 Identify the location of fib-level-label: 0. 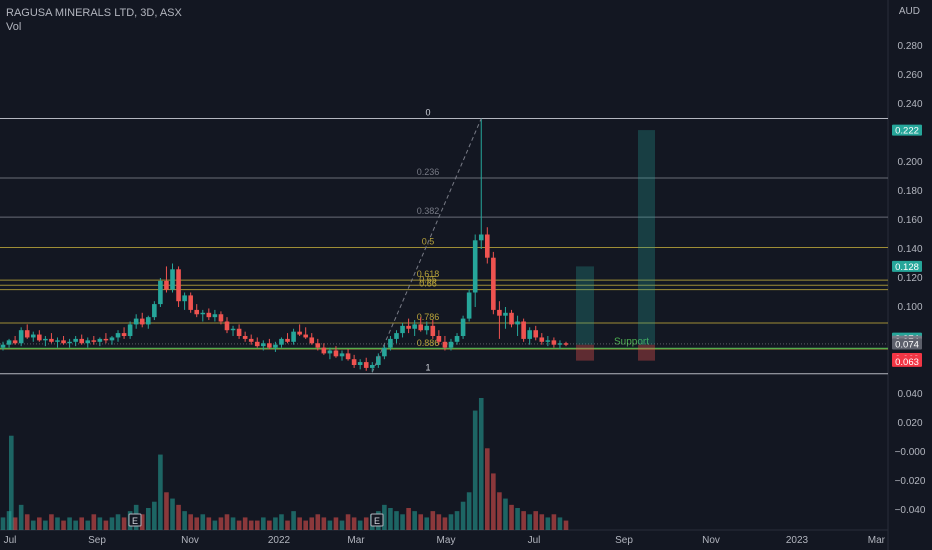
(427, 113).